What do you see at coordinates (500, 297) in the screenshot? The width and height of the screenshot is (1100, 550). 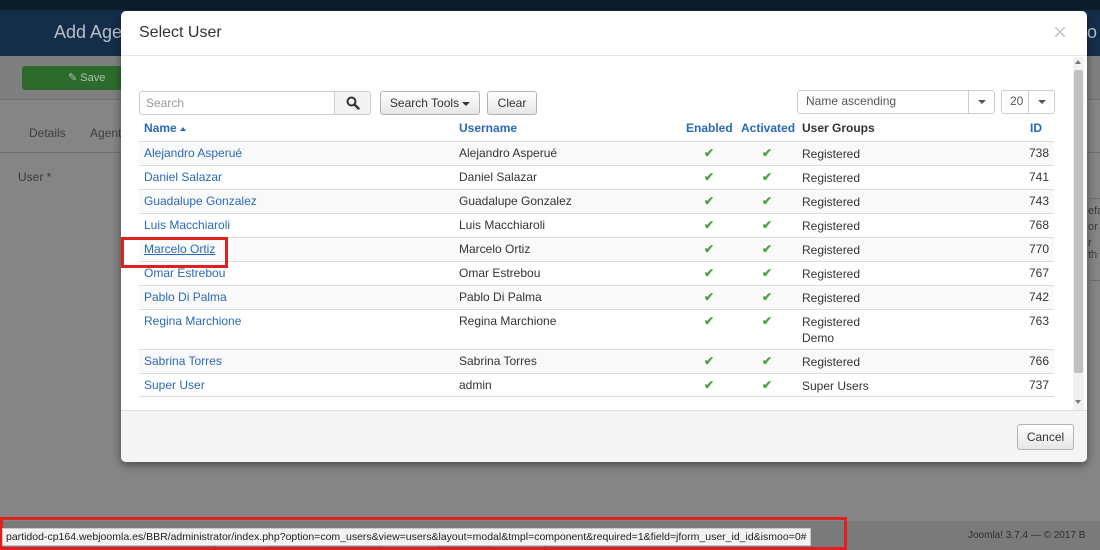 I see `username-cell: Pablo Di Palma` at bounding box center [500, 297].